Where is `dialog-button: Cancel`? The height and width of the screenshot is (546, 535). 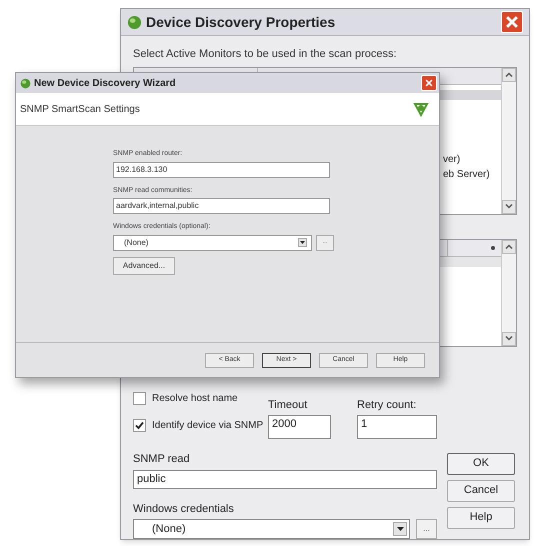 dialog-button: Cancel is located at coordinates (481, 491).